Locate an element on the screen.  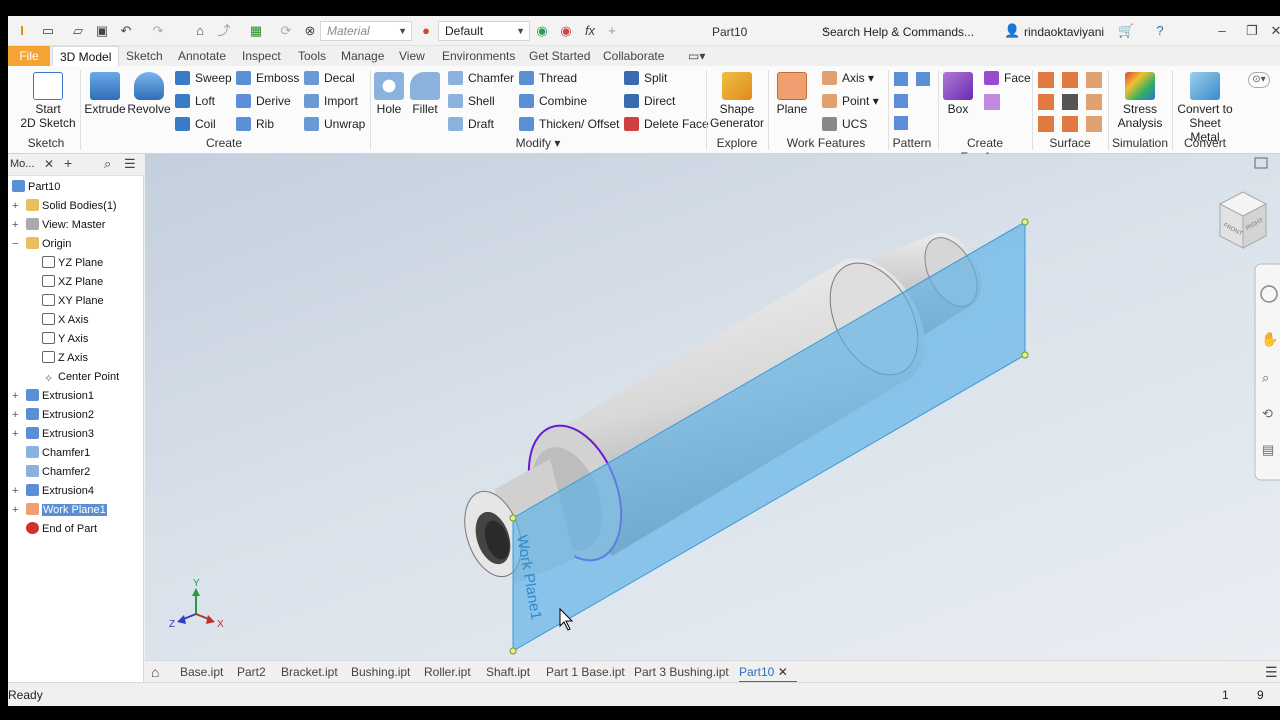
tree-z-axis: Z Axis is located at coordinates (65, 358).